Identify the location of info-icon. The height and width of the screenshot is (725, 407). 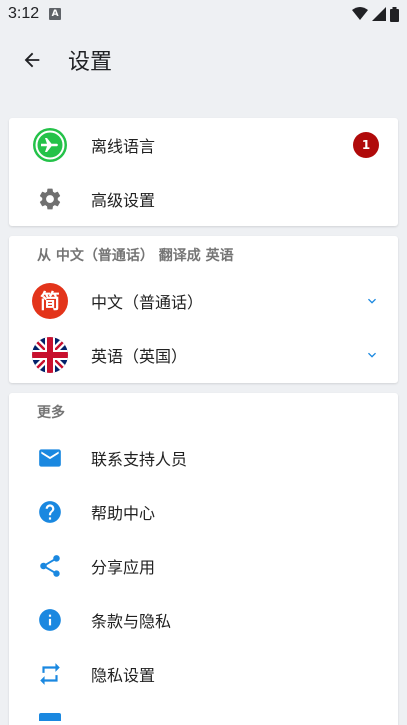
(50, 620).